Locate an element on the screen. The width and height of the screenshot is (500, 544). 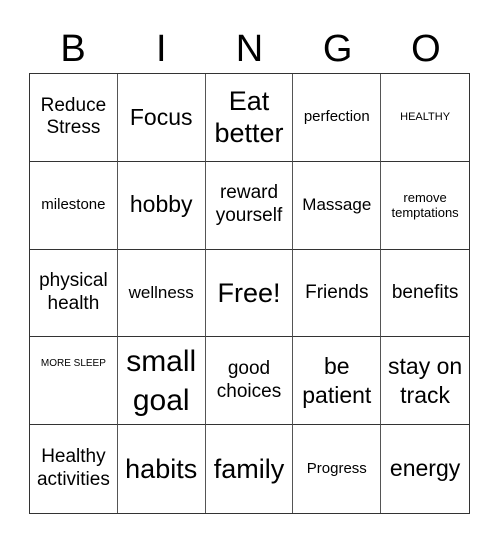
bingo-cell: good choices is located at coordinates (249, 381).